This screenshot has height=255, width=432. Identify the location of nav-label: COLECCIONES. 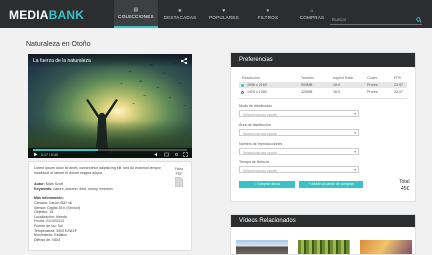
(136, 16).